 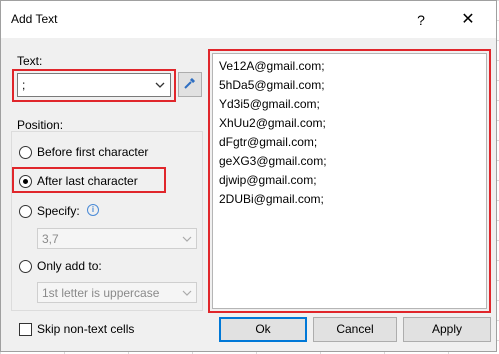 What do you see at coordinates (421, 20) in the screenshot?
I see `help-button: ?` at bounding box center [421, 20].